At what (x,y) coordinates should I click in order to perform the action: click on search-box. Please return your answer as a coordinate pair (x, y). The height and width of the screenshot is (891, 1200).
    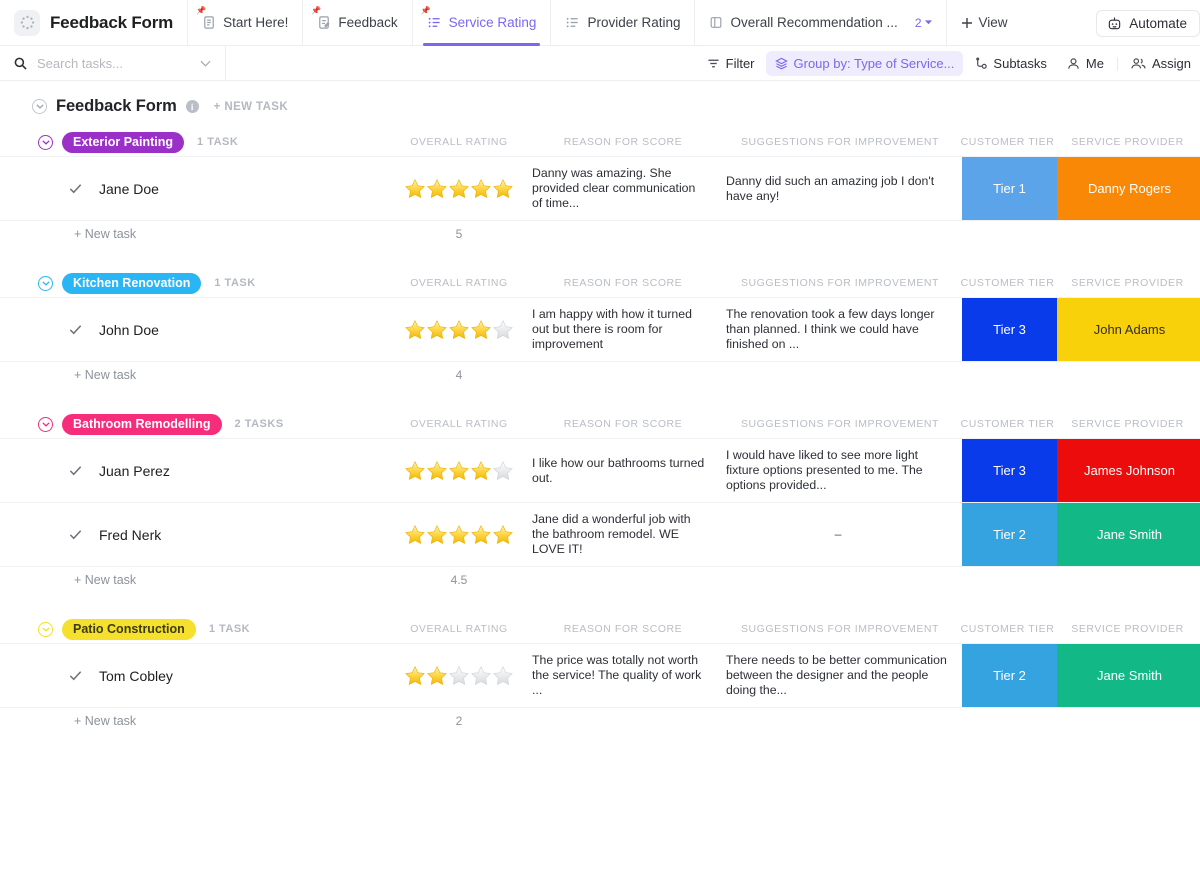
    Looking at the image, I should click on (120, 63).